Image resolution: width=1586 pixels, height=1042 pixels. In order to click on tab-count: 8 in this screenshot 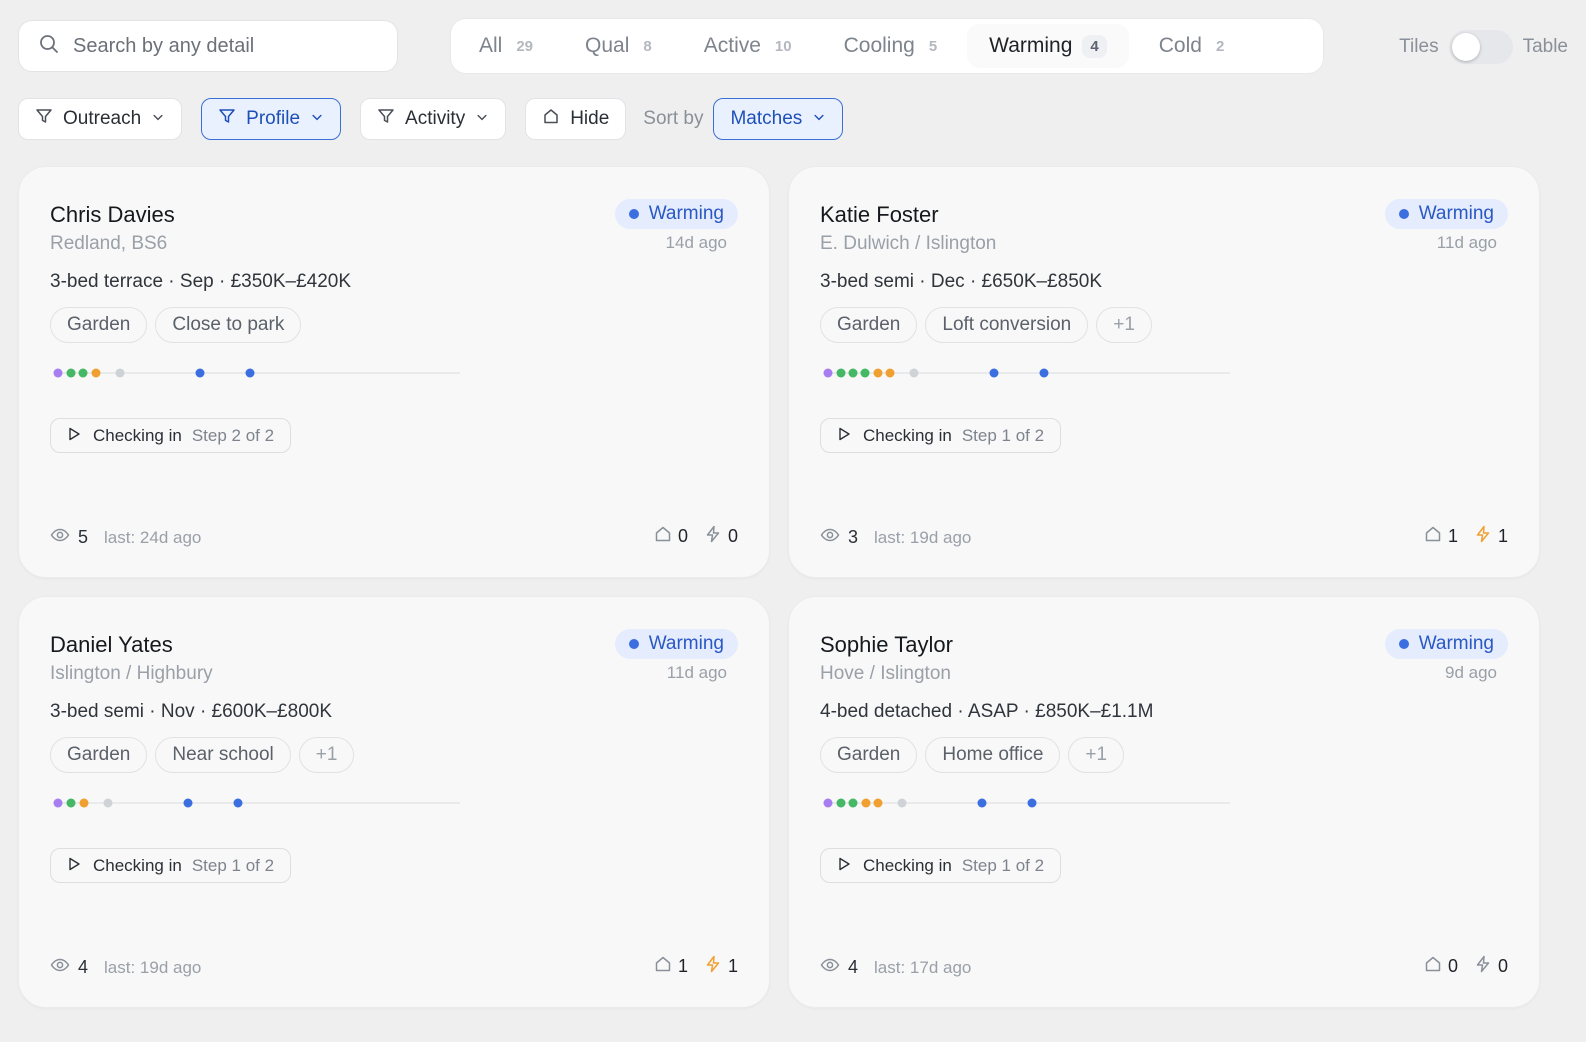, I will do `click(647, 46)`.